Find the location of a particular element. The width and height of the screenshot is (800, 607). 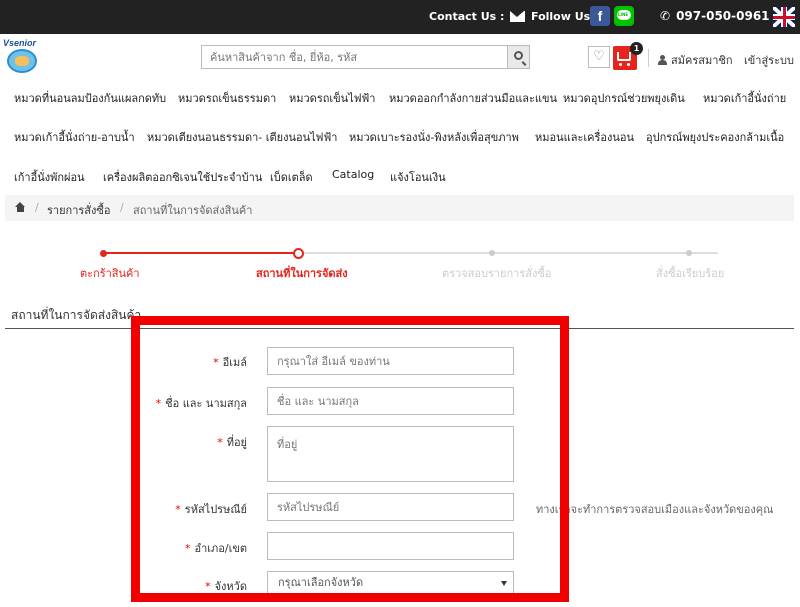

nav-category-hand-arm-exercise: หมวดออกกำลังกายส่วนมือและแขน is located at coordinates (473, 98).